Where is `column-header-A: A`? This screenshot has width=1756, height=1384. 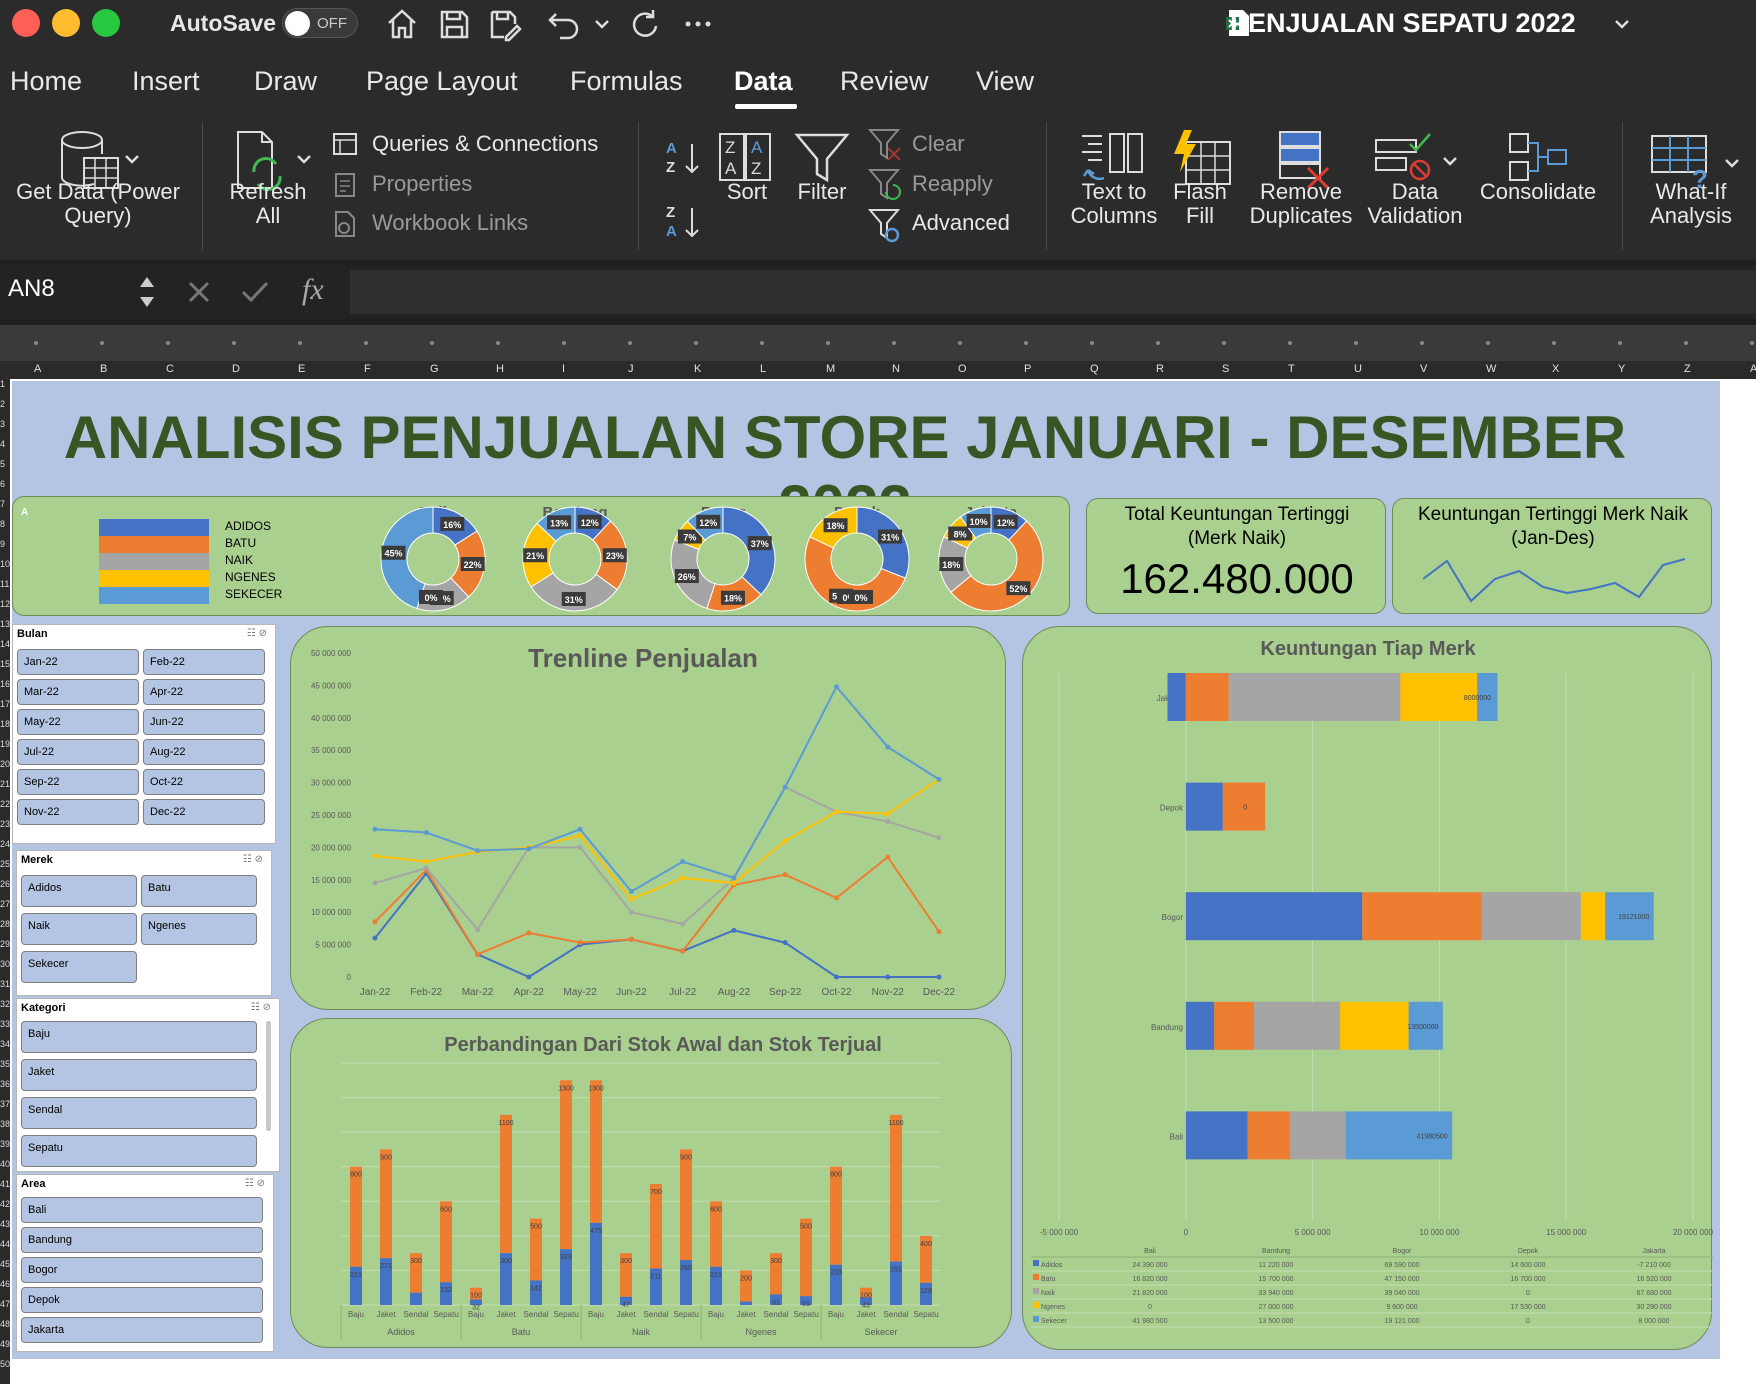
column-header-A: A is located at coordinates (37, 369).